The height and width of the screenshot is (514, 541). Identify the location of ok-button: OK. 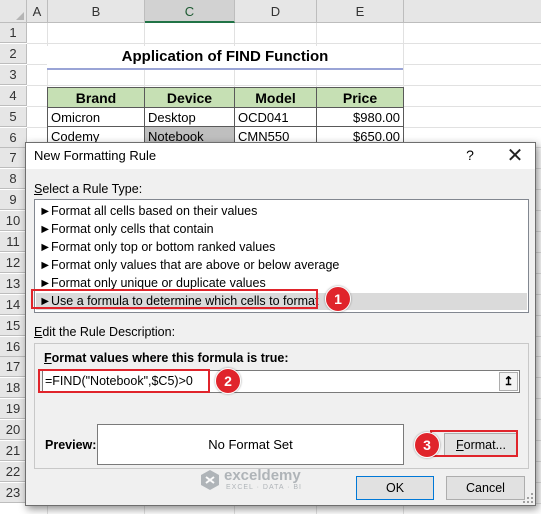
(395, 488).